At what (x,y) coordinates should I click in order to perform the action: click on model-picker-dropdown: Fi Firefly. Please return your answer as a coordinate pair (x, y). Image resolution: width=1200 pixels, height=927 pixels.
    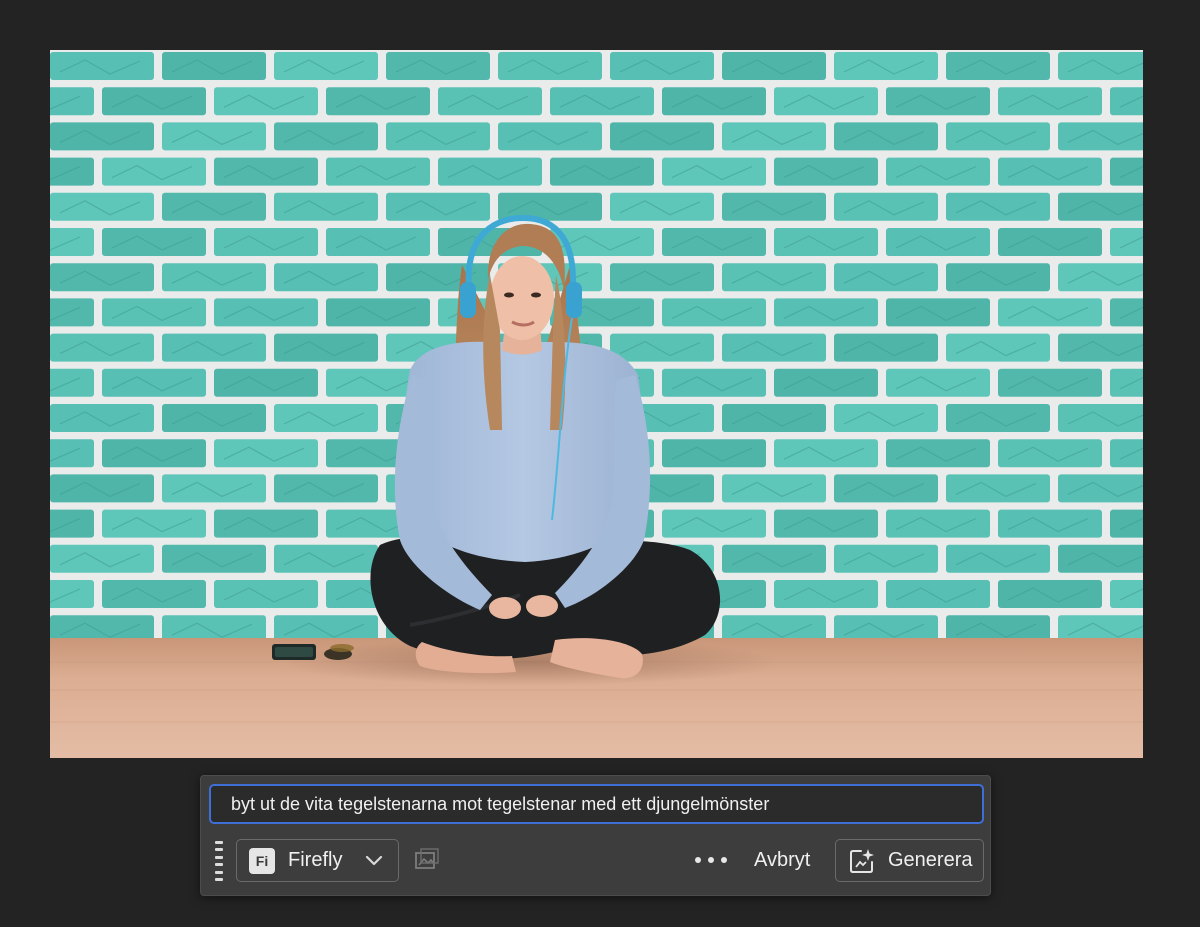
    Looking at the image, I should click on (317, 860).